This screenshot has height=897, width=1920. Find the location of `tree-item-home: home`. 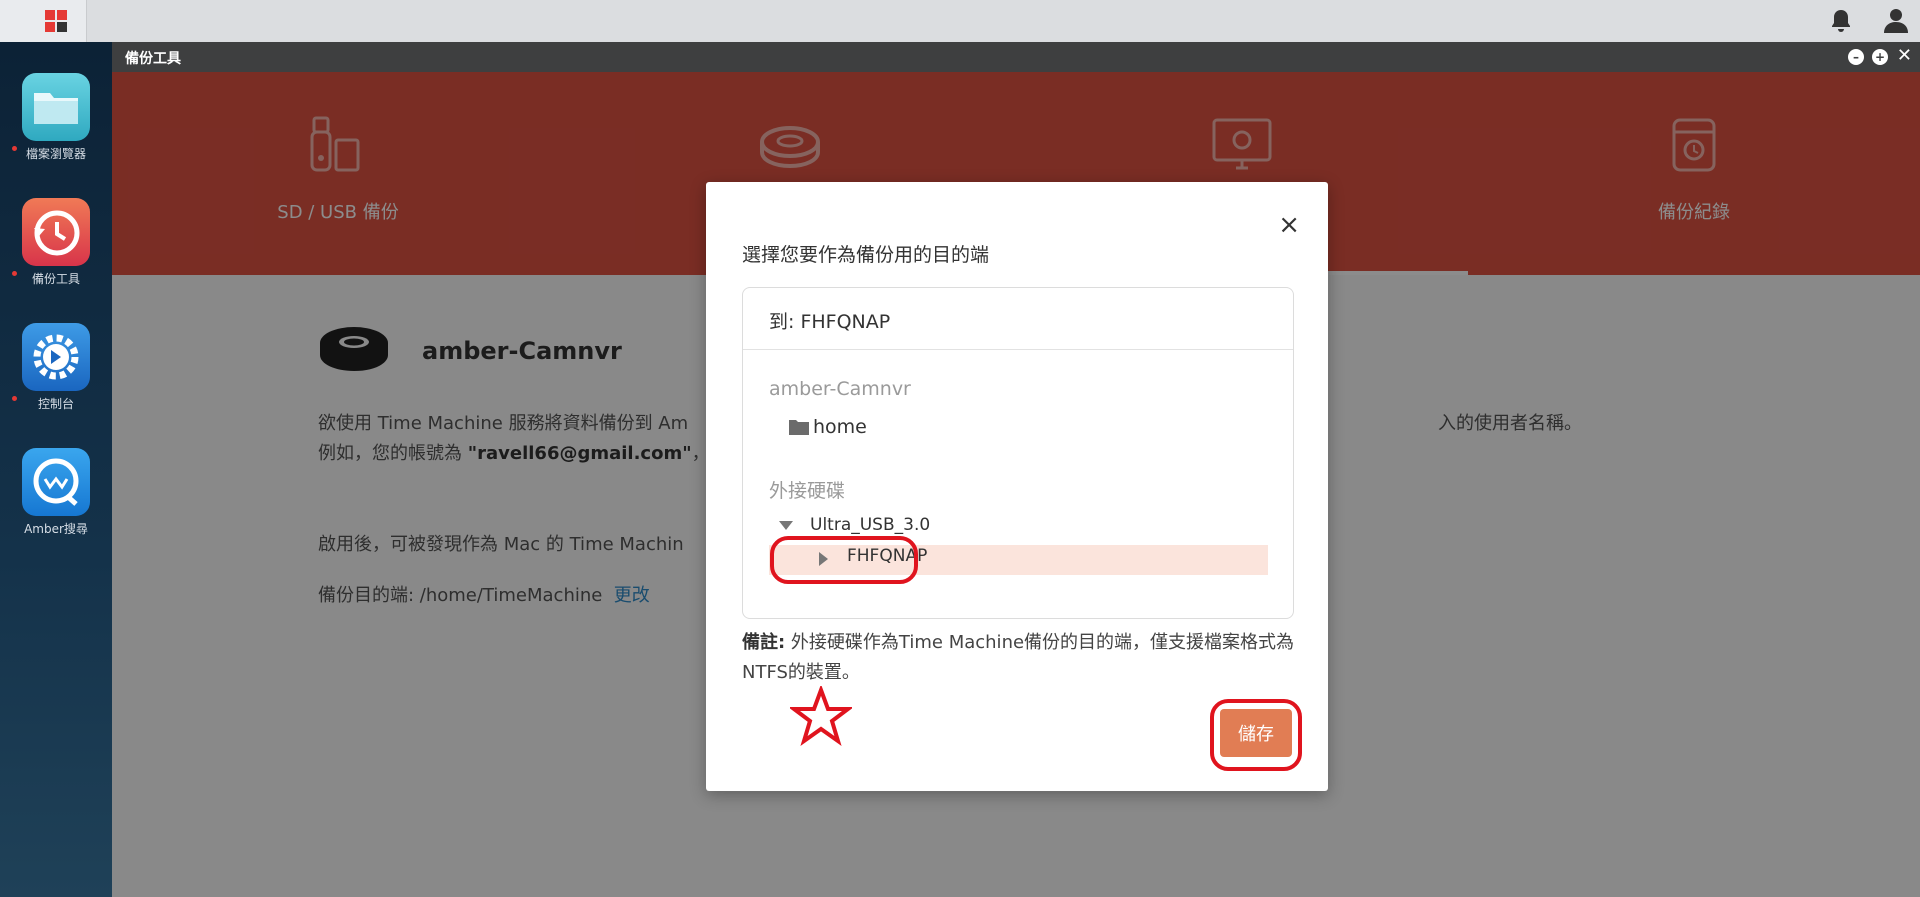

tree-item-home: home is located at coordinates (840, 427).